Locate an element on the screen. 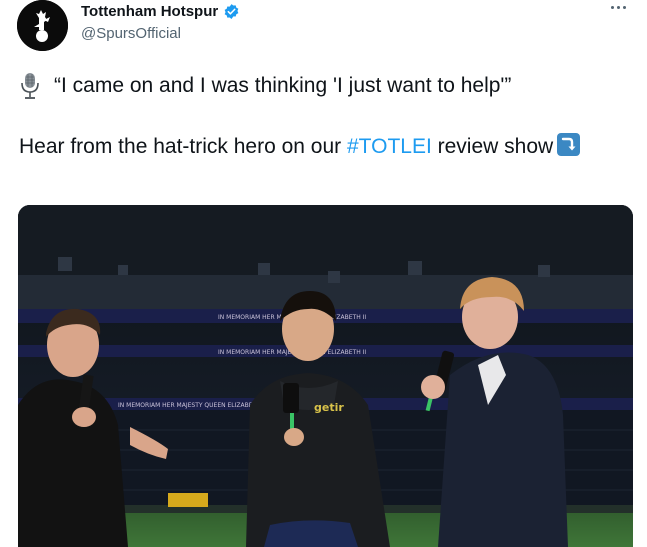 Image resolution: width=647 pixels, height=547 pixels. avatar is located at coordinates (42, 25).